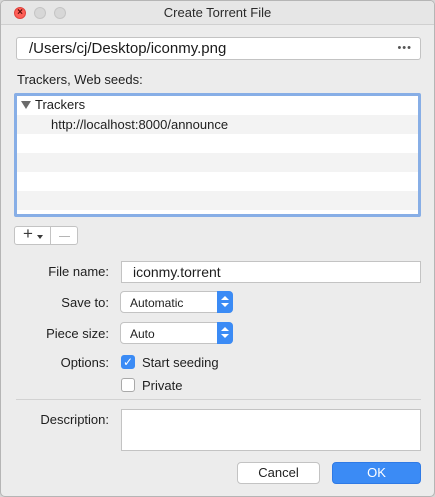 This screenshot has width=435, height=497. I want to click on checkmark-icon: ✓, so click(128, 362).